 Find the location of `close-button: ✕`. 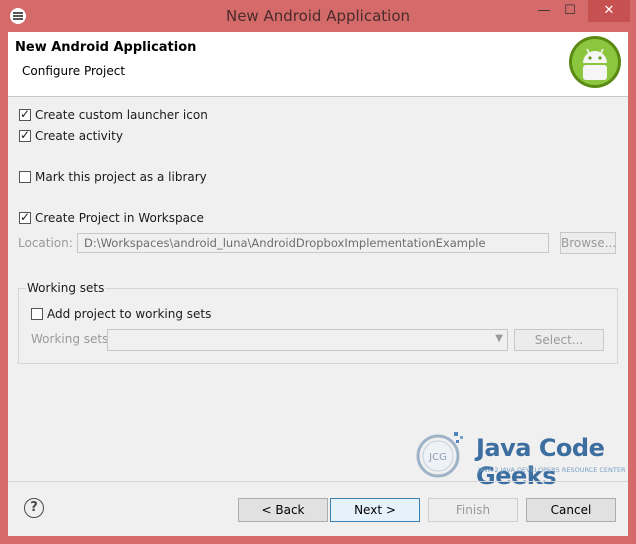

close-button: ✕ is located at coordinates (609, 11).